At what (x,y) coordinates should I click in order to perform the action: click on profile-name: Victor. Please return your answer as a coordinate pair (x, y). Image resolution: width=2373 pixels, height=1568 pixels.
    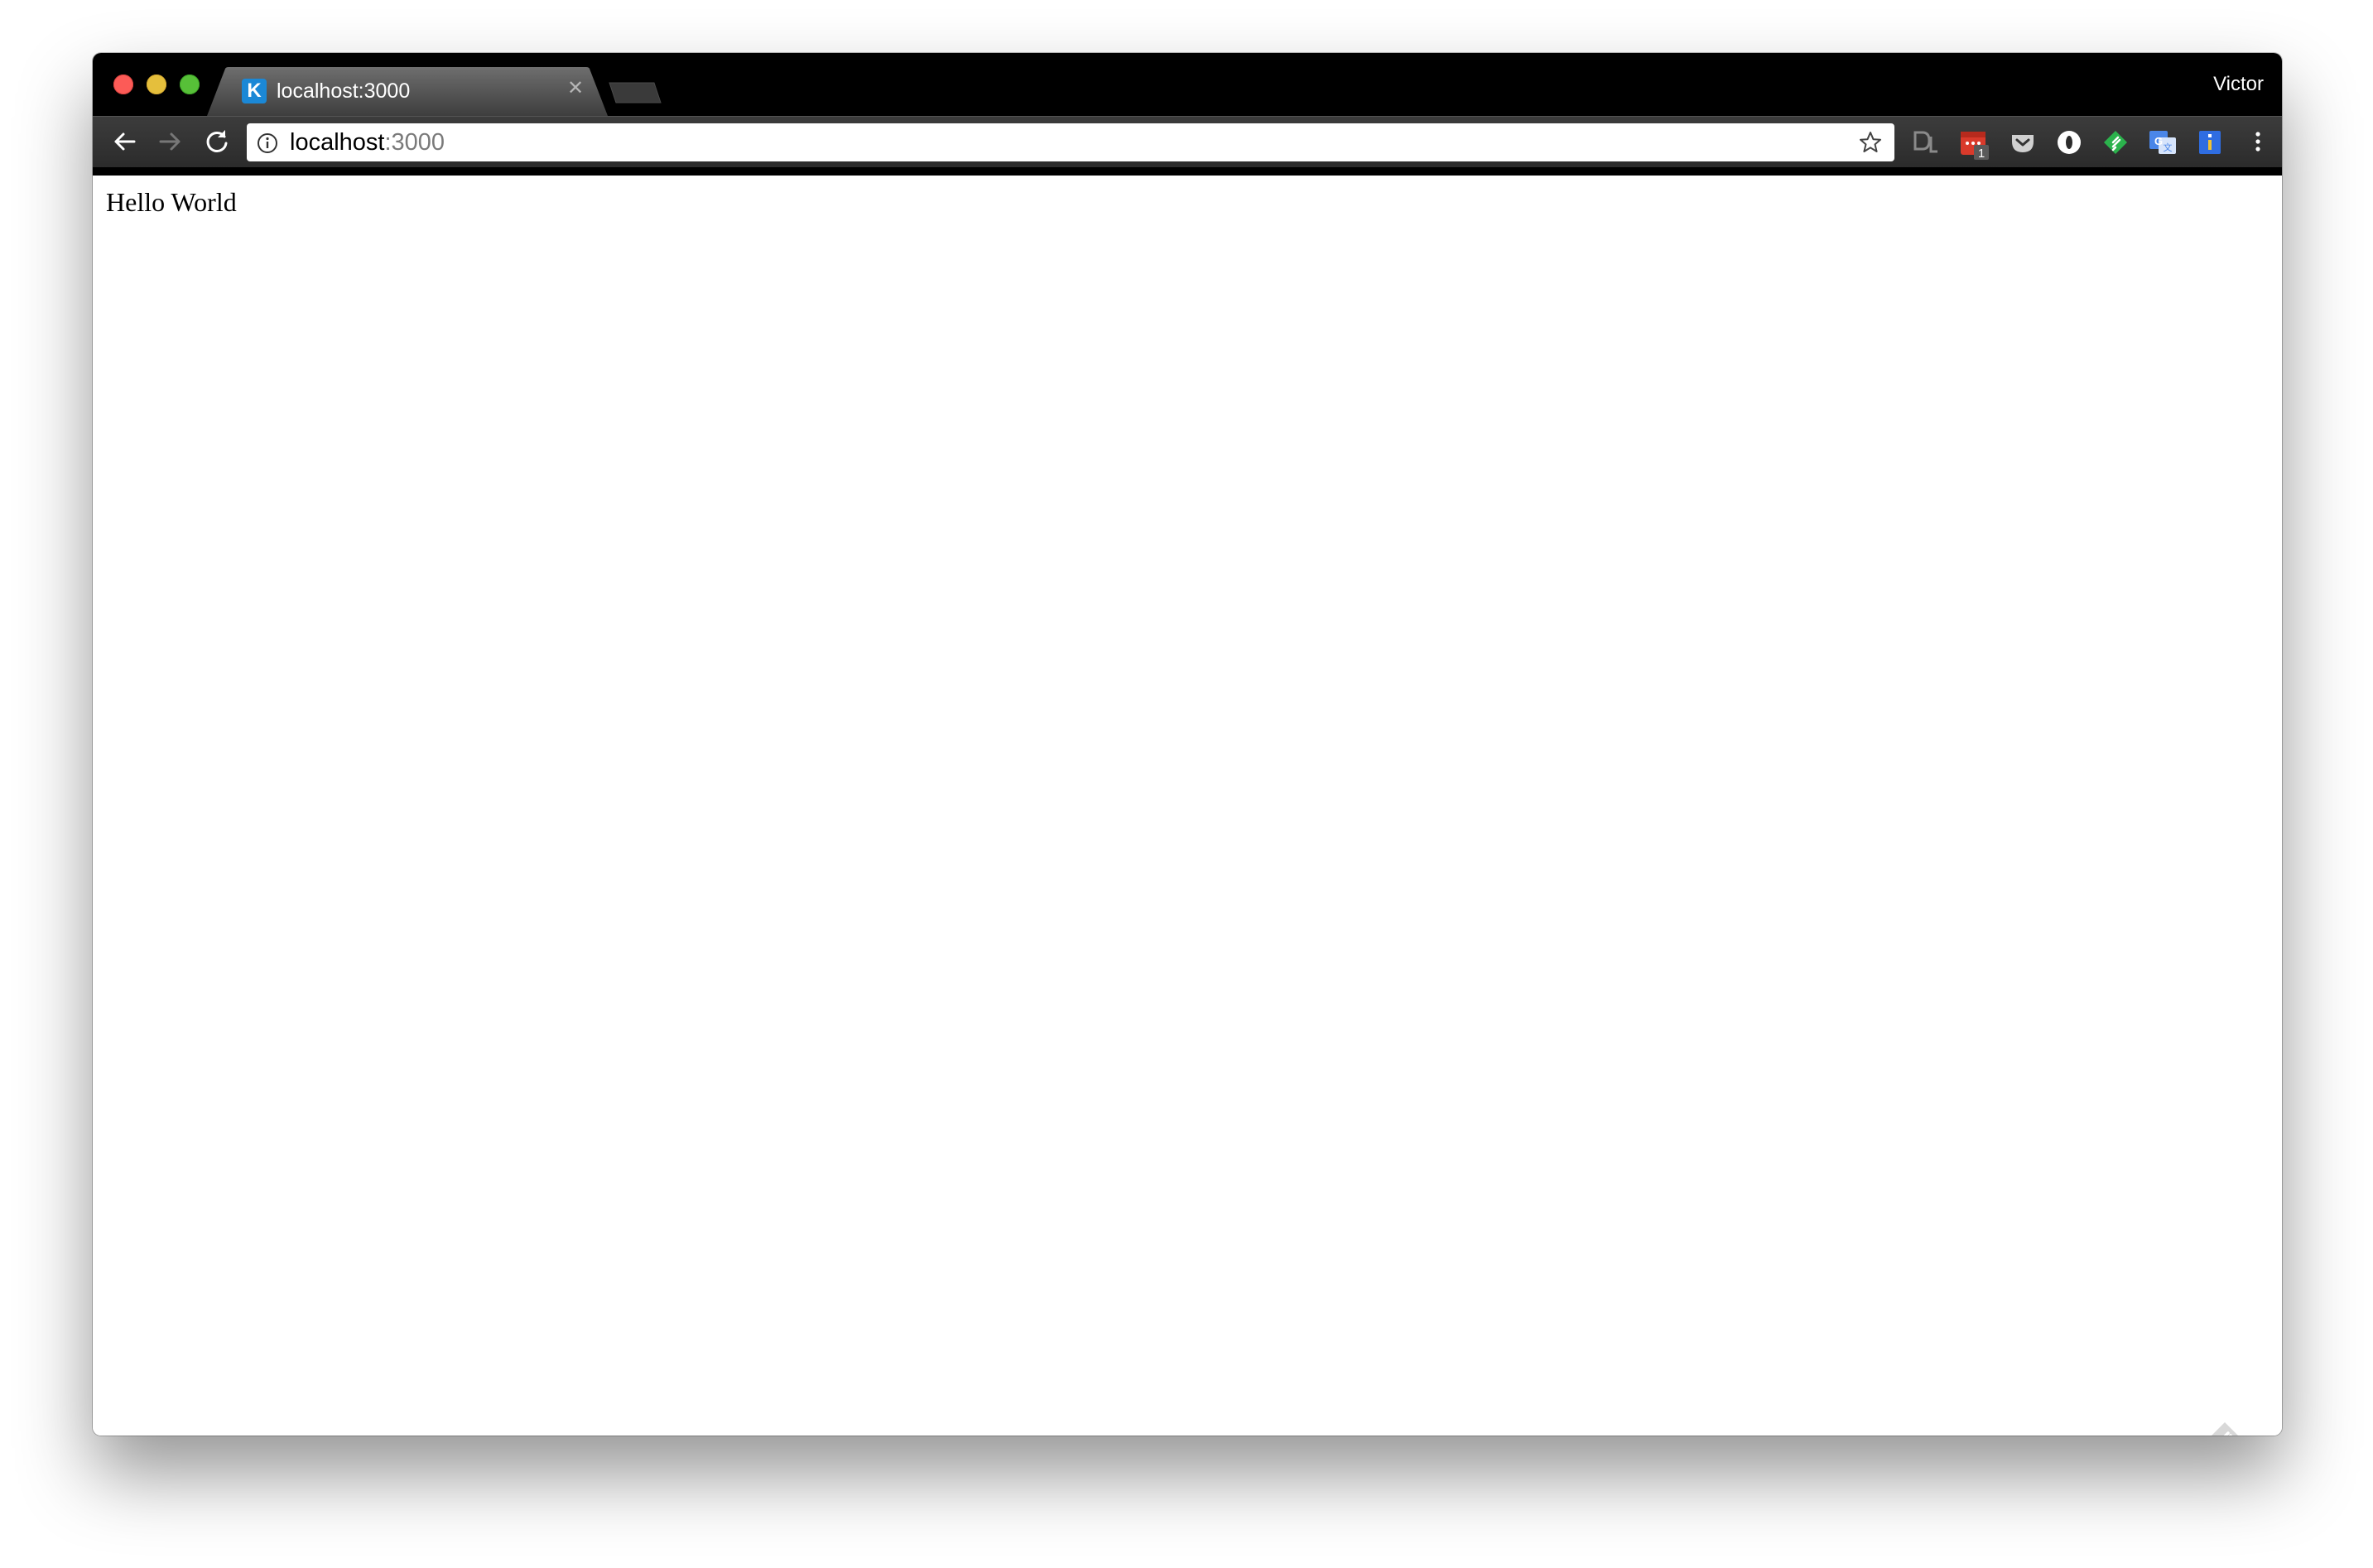
    Looking at the image, I should click on (2238, 84).